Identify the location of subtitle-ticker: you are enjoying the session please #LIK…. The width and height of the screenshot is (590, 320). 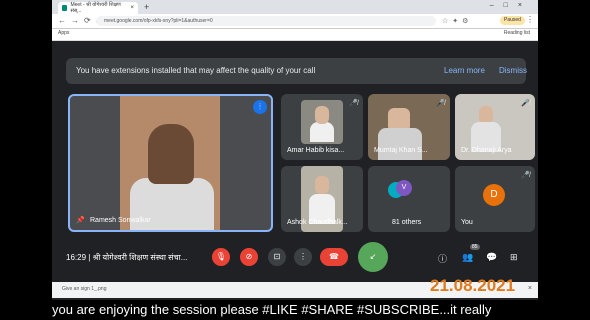
(295, 310).